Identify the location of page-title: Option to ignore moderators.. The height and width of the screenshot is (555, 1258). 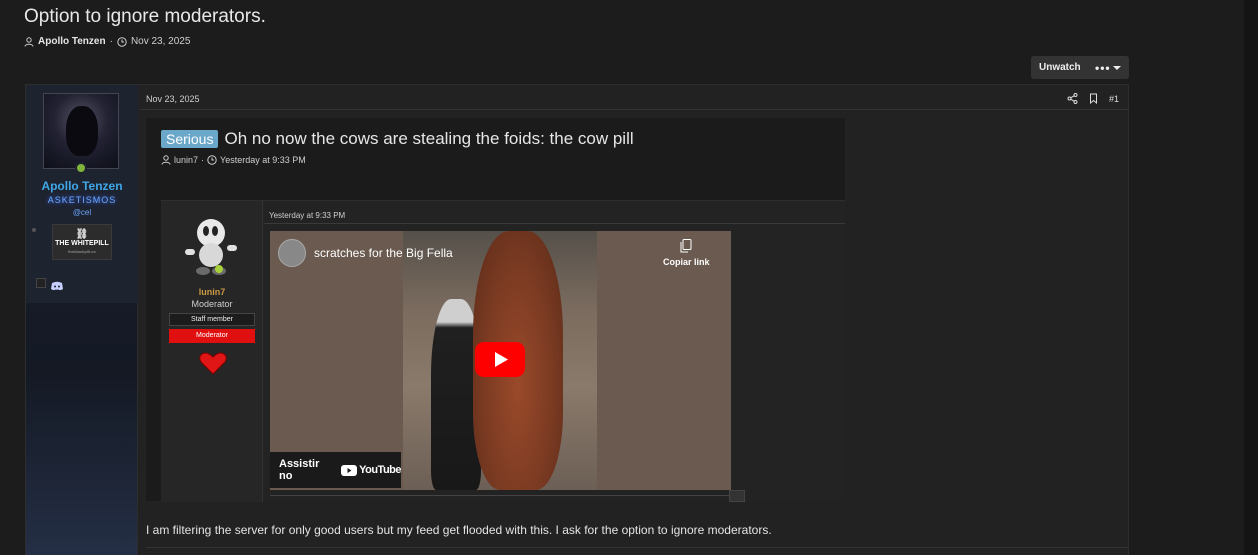
(145, 16).